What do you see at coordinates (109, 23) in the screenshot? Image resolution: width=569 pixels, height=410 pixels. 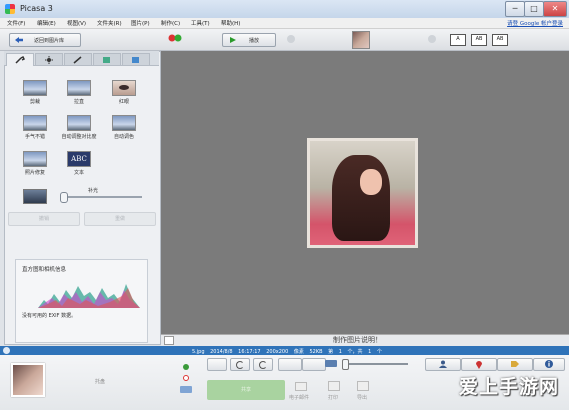 I see `menu-folder: 文件夹(R)` at bounding box center [109, 23].